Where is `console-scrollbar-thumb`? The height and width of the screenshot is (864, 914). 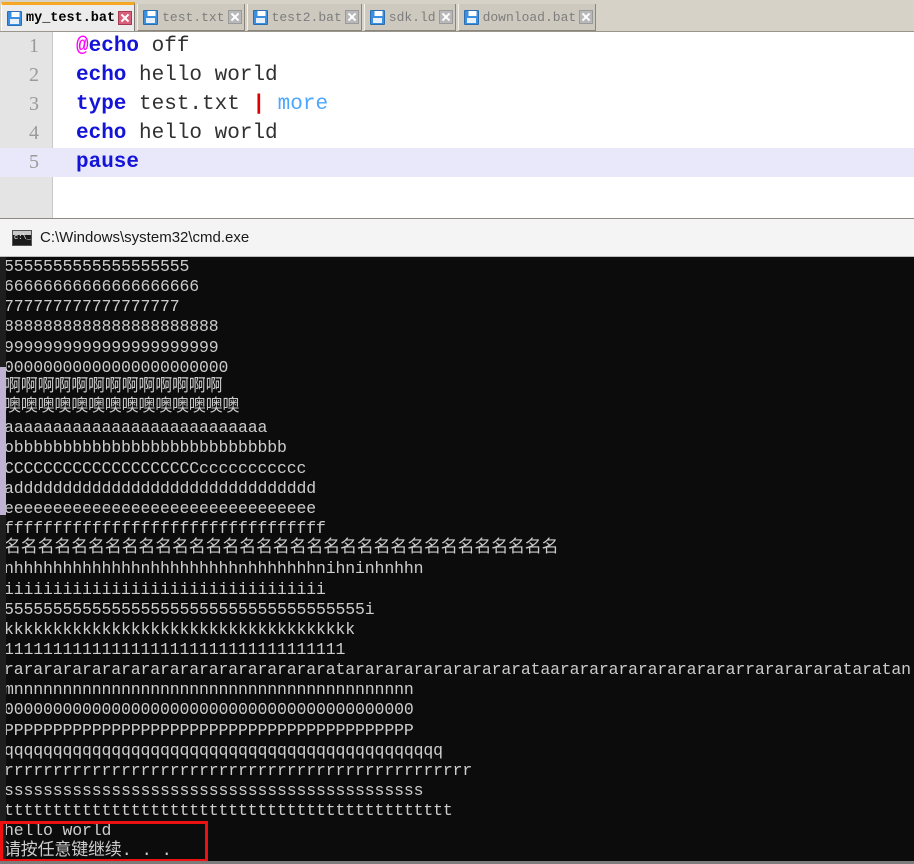
console-scrollbar-thumb is located at coordinates (3, 441).